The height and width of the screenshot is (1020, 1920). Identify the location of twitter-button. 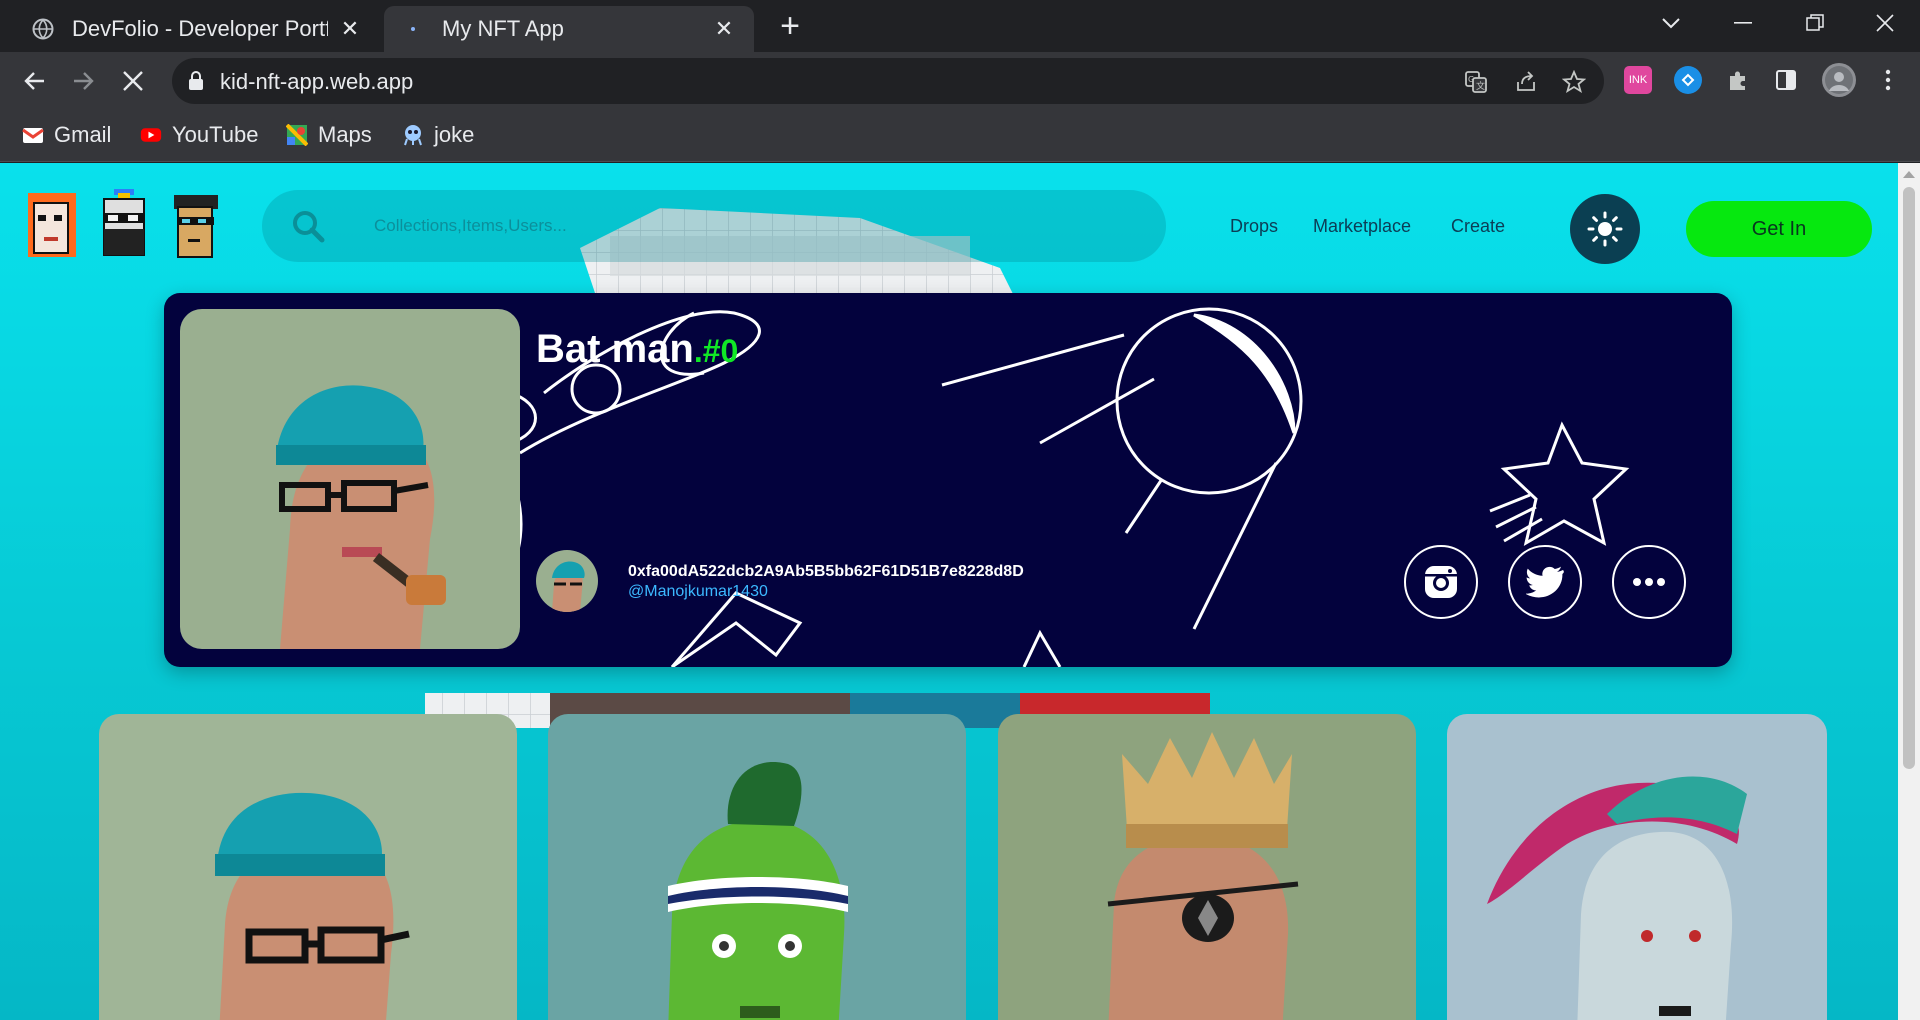
(1545, 582).